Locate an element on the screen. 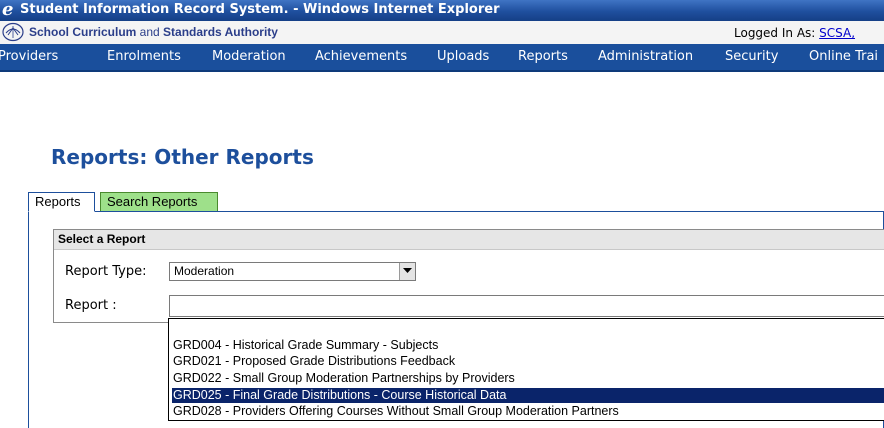 The width and height of the screenshot is (884, 428). nav-security: Security is located at coordinates (751, 57).